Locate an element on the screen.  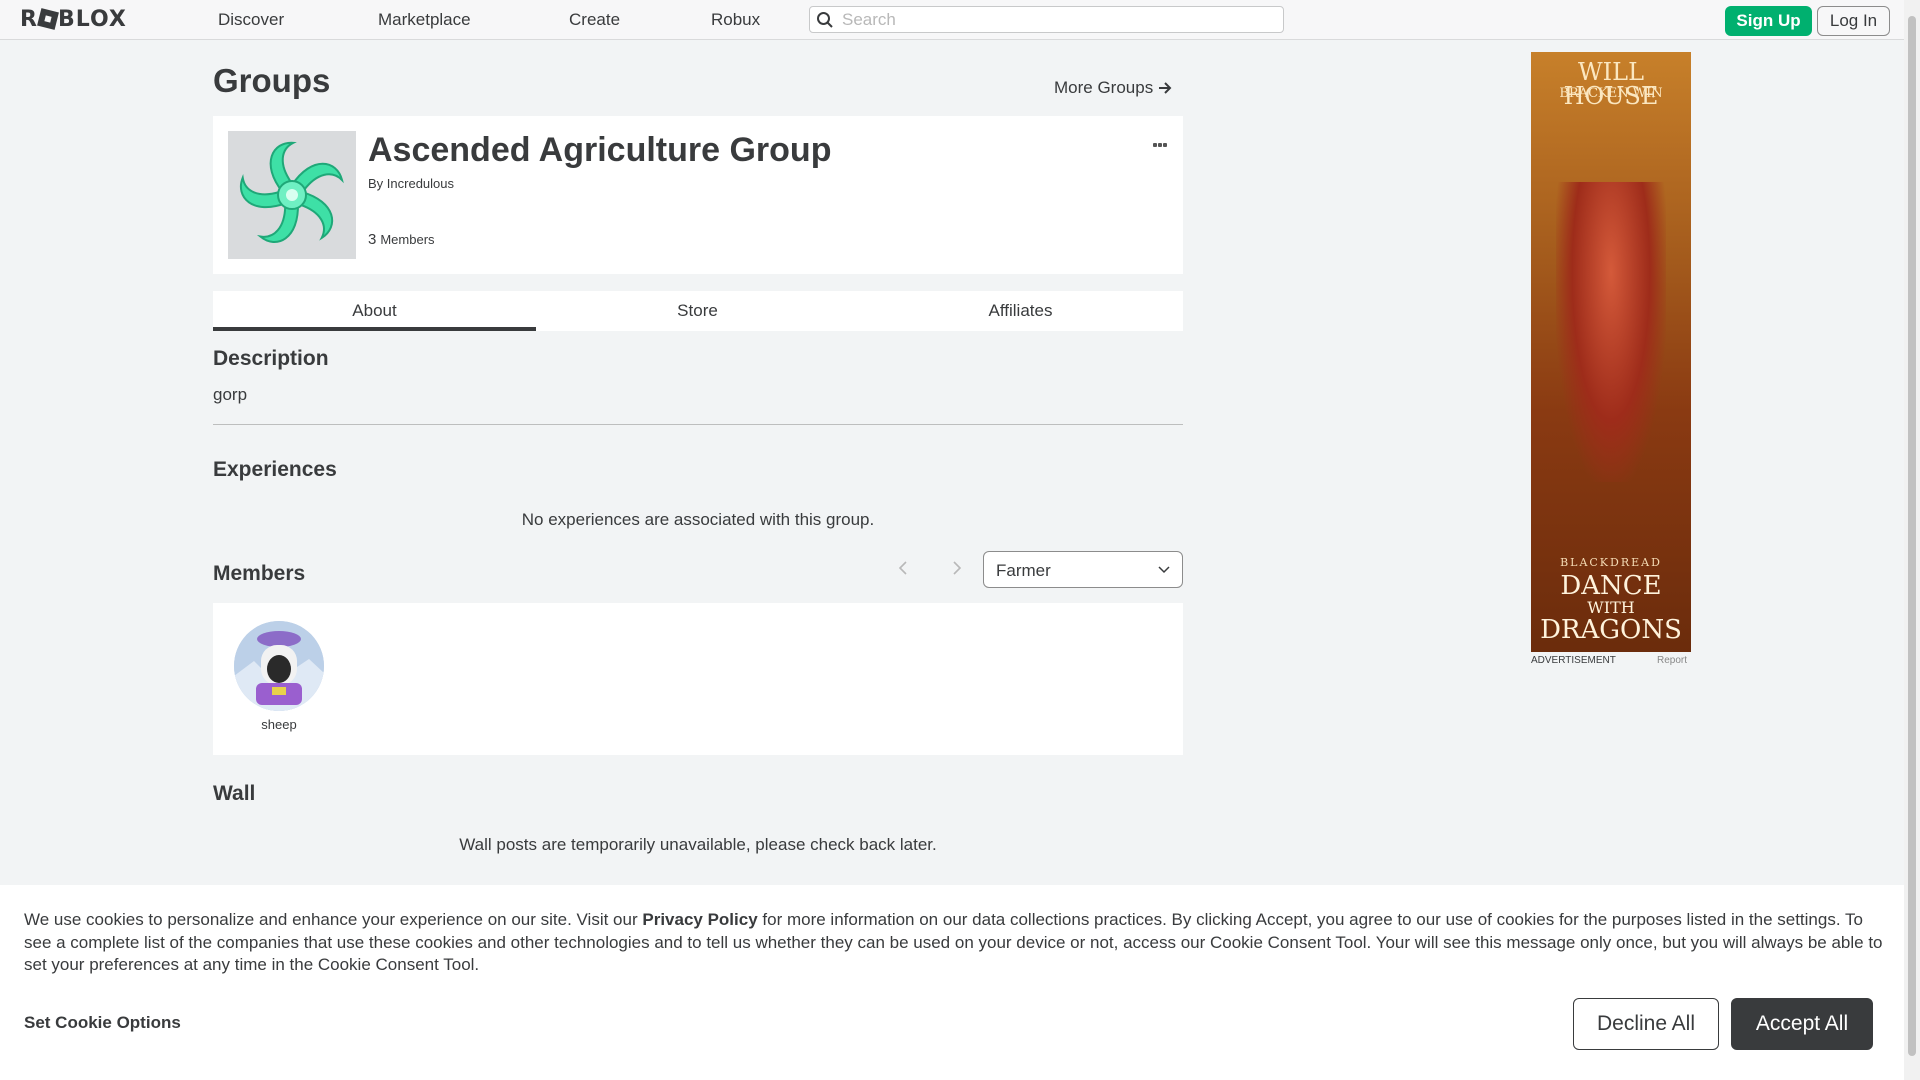
ad-report-link: Report is located at coordinates (1672, 660).